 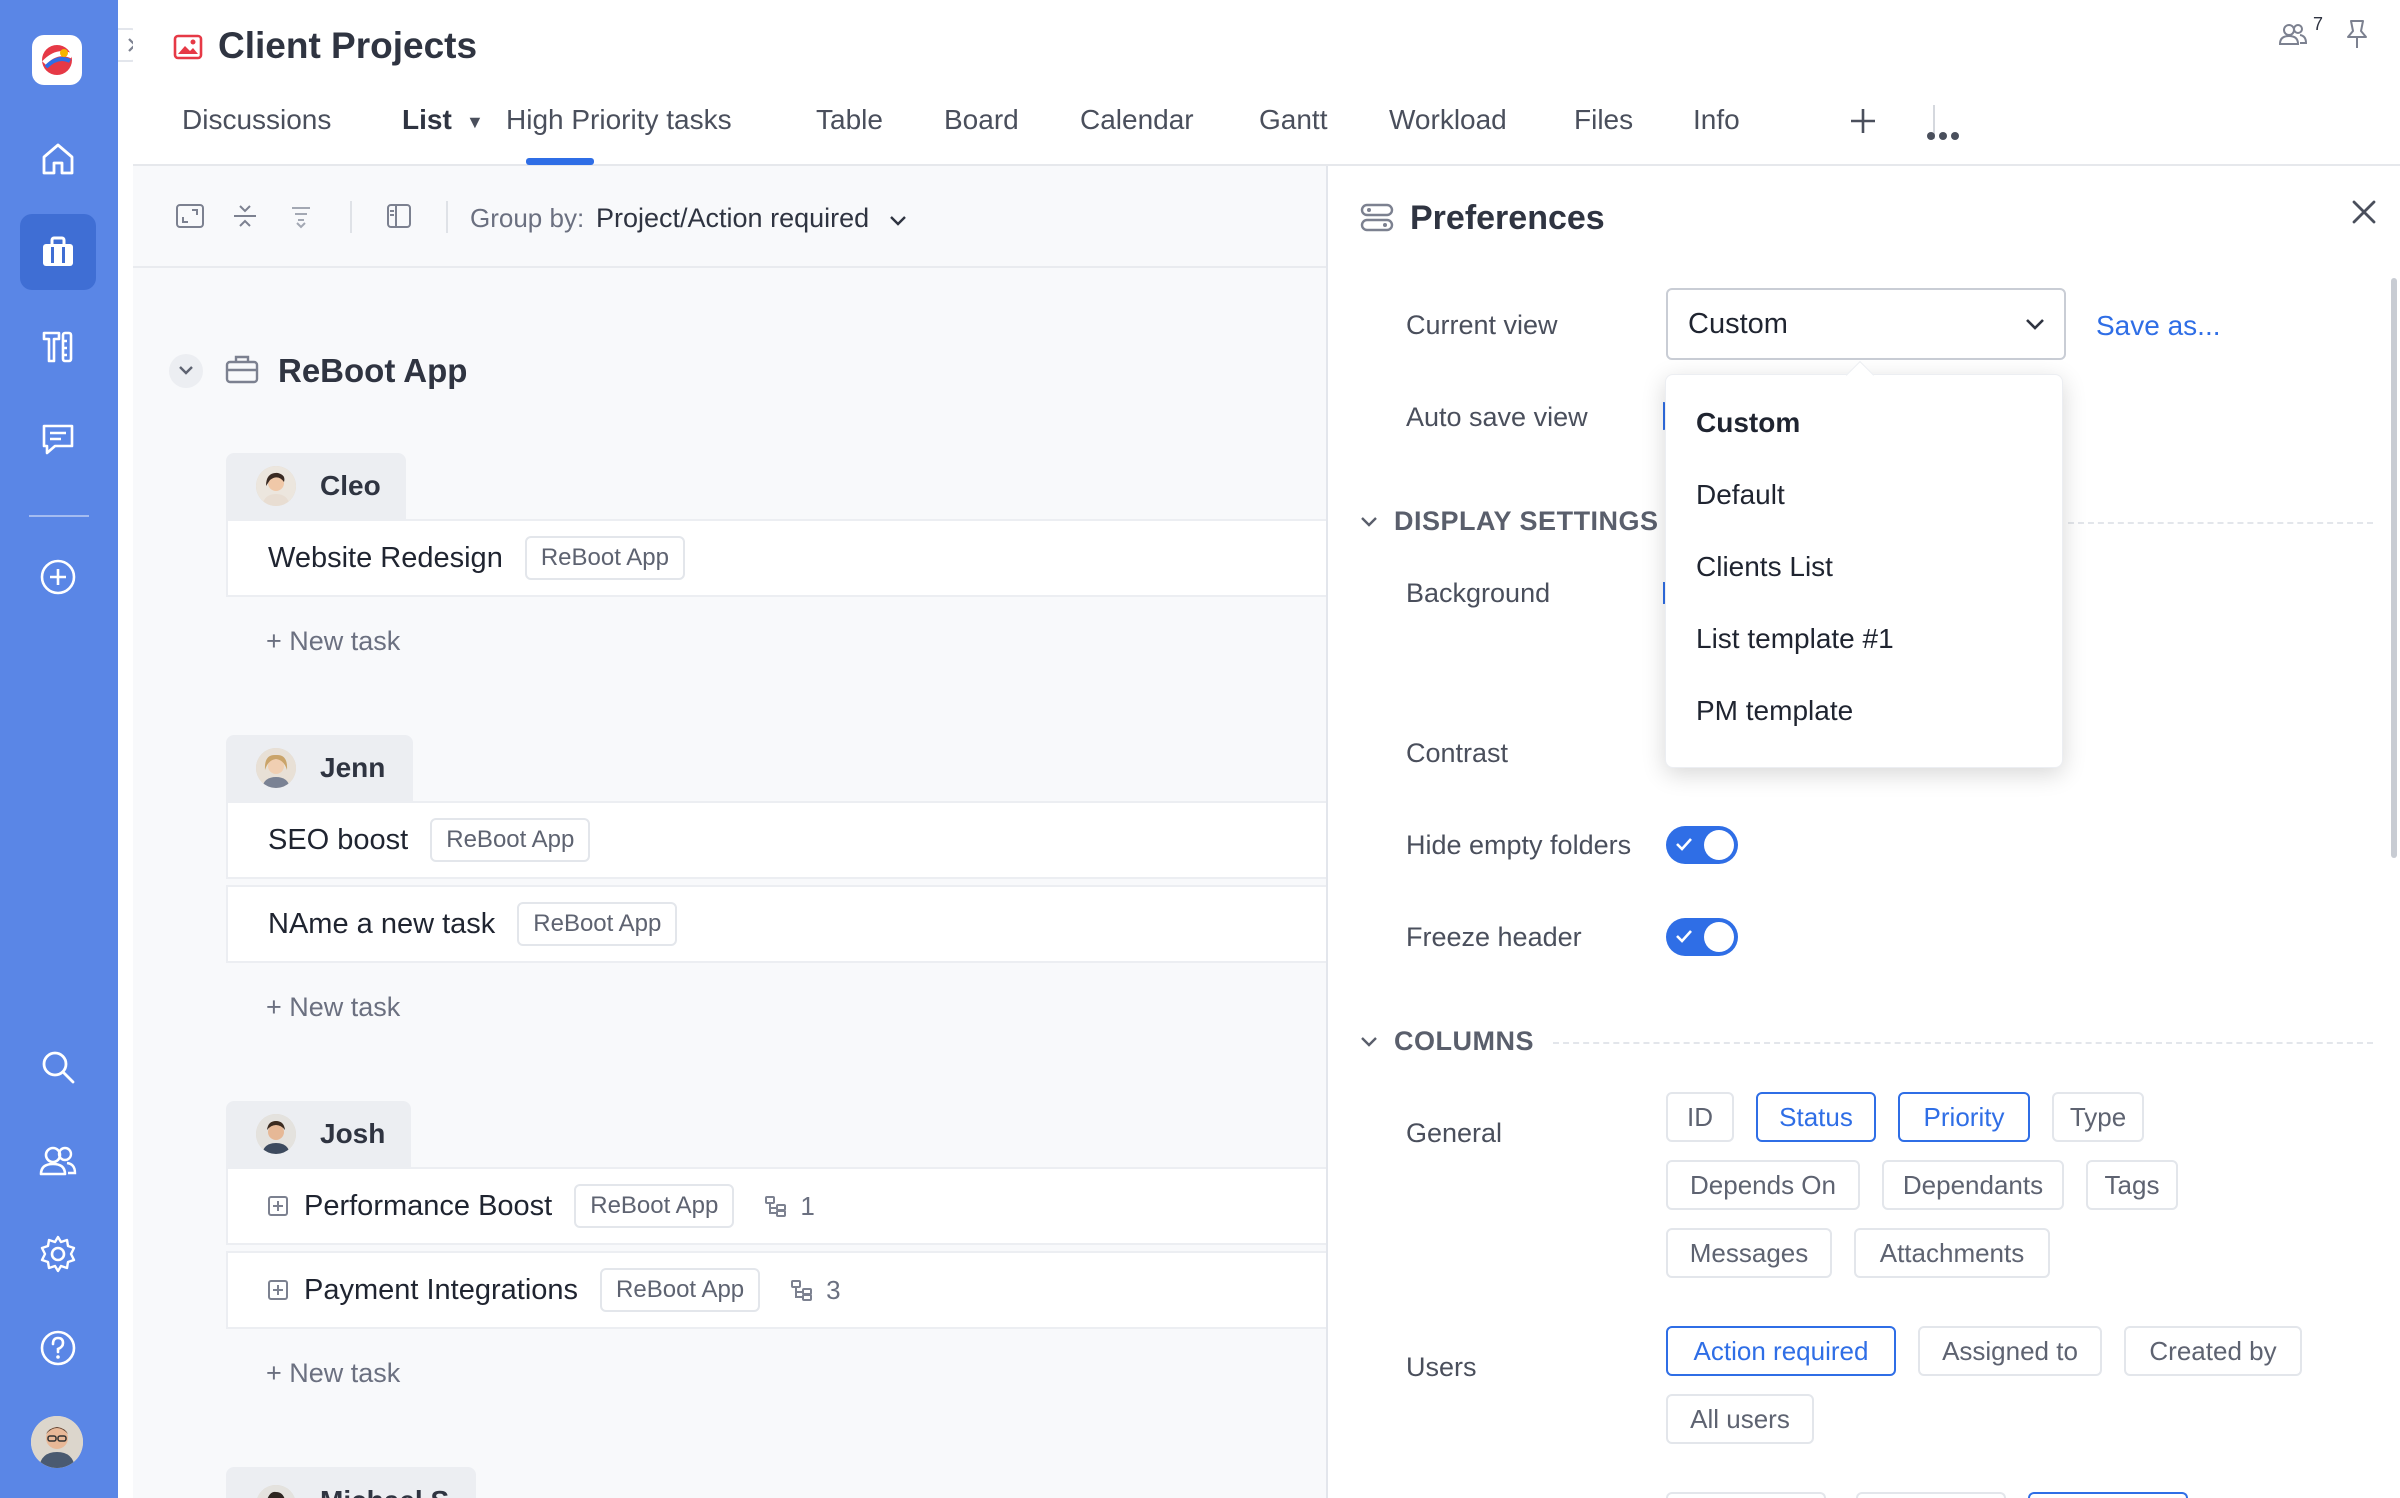 I want to click on column-chip-all-users: All users, so click(x=1740, y=1419).